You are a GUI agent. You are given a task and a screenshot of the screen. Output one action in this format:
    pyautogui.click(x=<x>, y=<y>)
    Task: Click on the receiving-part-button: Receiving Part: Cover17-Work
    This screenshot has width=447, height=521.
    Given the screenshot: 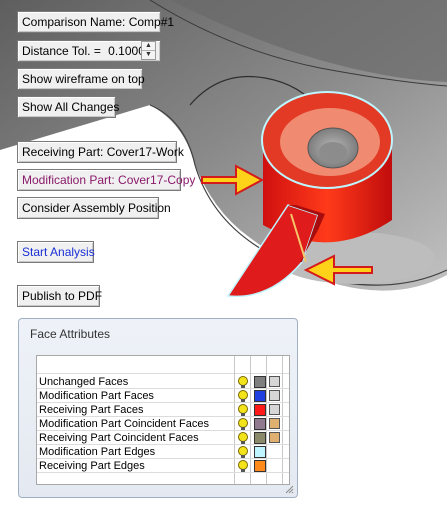 What is the action you would take?
    pyautogui.click(x=100, y=152)
    